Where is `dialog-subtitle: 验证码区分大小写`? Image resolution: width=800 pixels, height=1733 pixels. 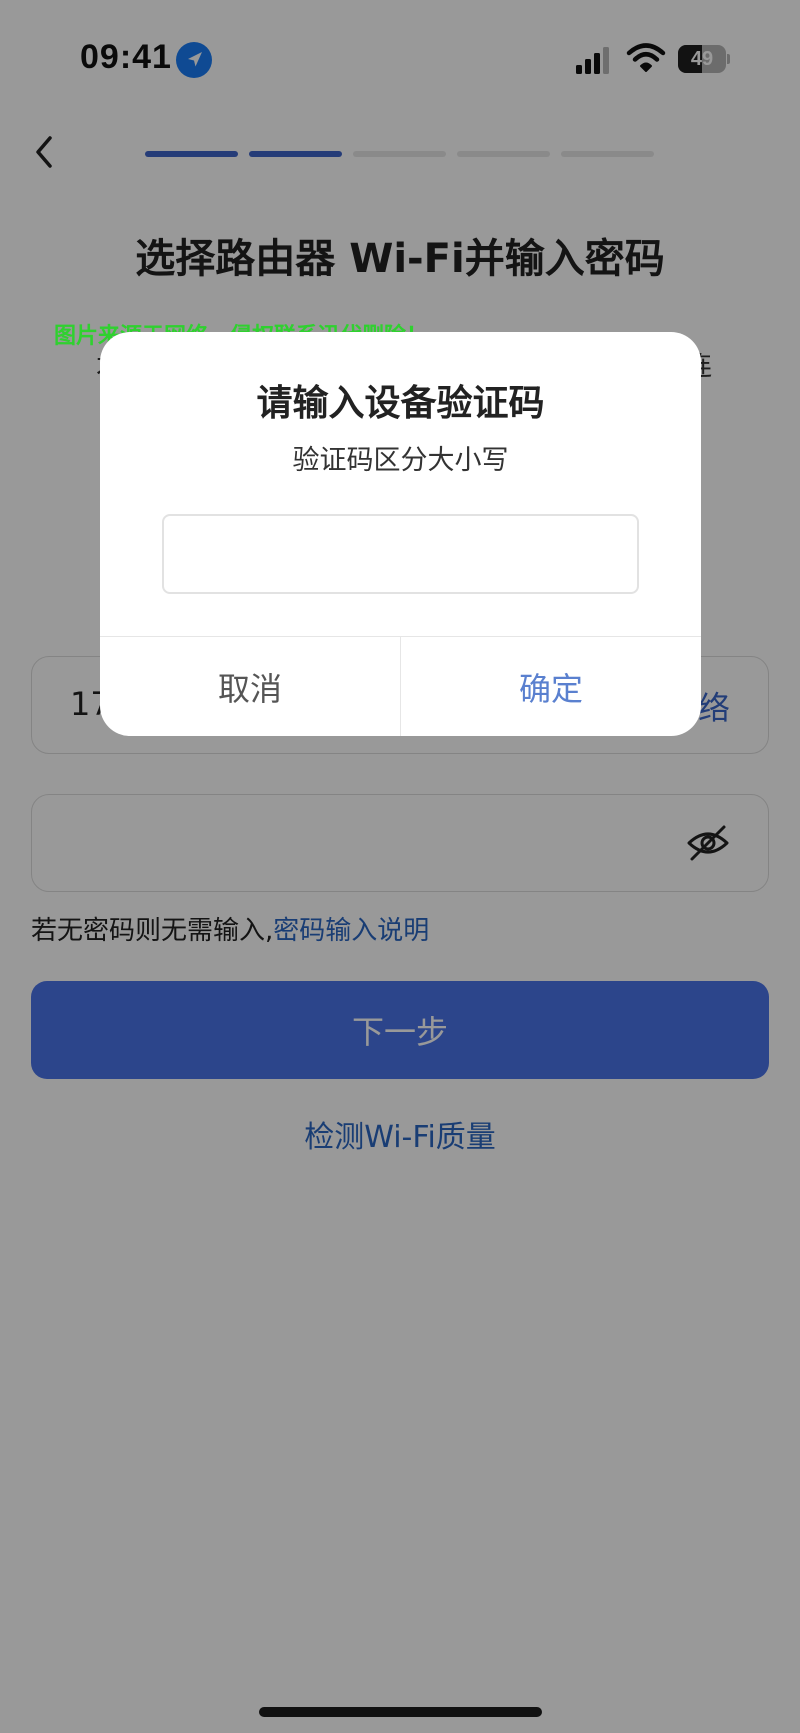
dialog-subtitle: 验证码区分大小写 is located at coordinates (400, 460).